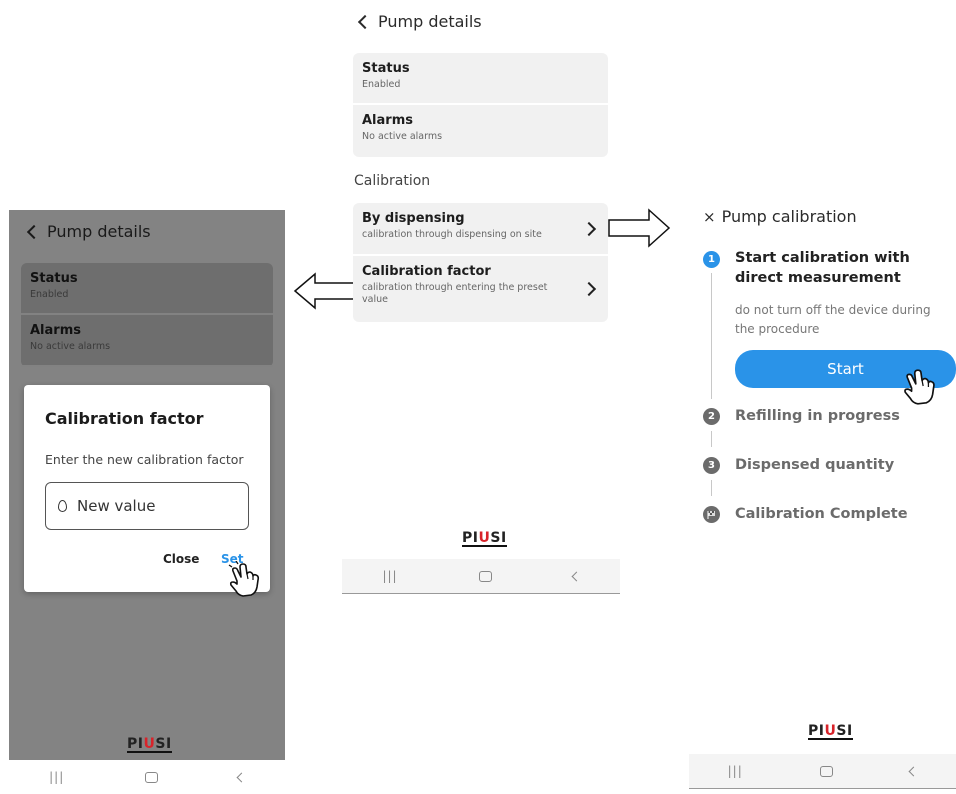 The image size is (956, 794). Describe the element at coordinates (711, 465) in the screenshot. I see `step-number: 3` at that location.